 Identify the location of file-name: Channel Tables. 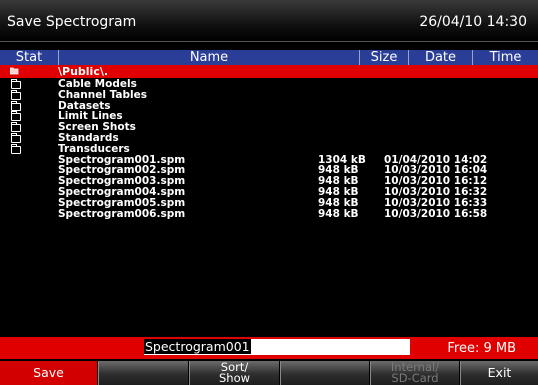
(102, 94).